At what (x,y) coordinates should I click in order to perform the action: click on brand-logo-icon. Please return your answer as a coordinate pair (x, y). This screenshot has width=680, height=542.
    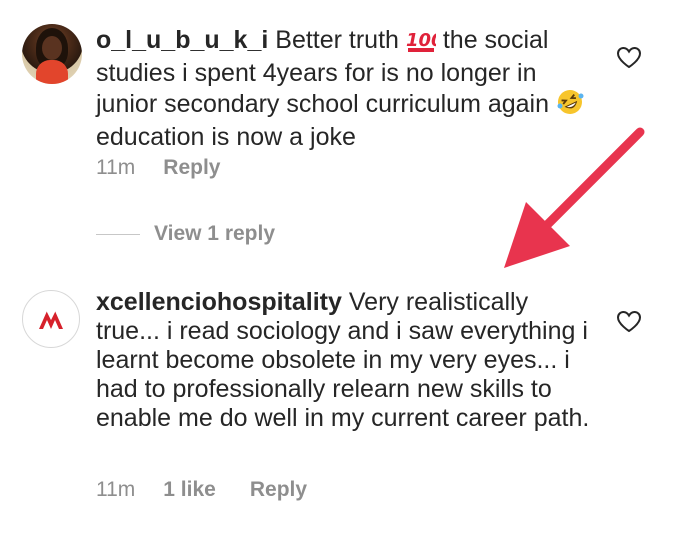
    Looking at the image, I should click on (51, 319).